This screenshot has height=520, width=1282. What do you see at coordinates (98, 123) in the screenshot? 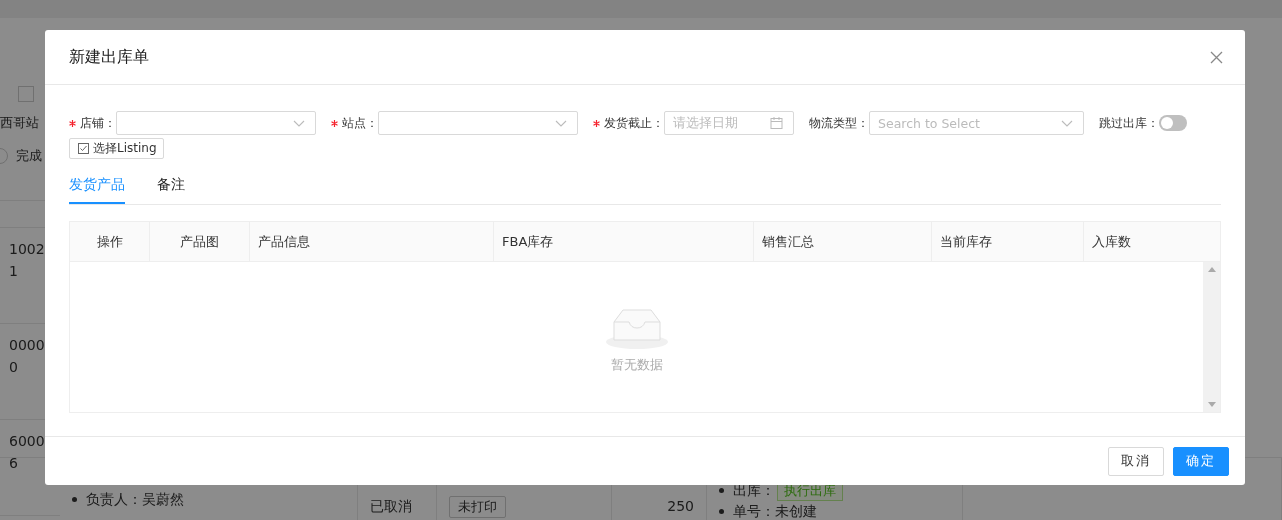
I see `field-label: 店铺：` at bounding box center [98, 123].